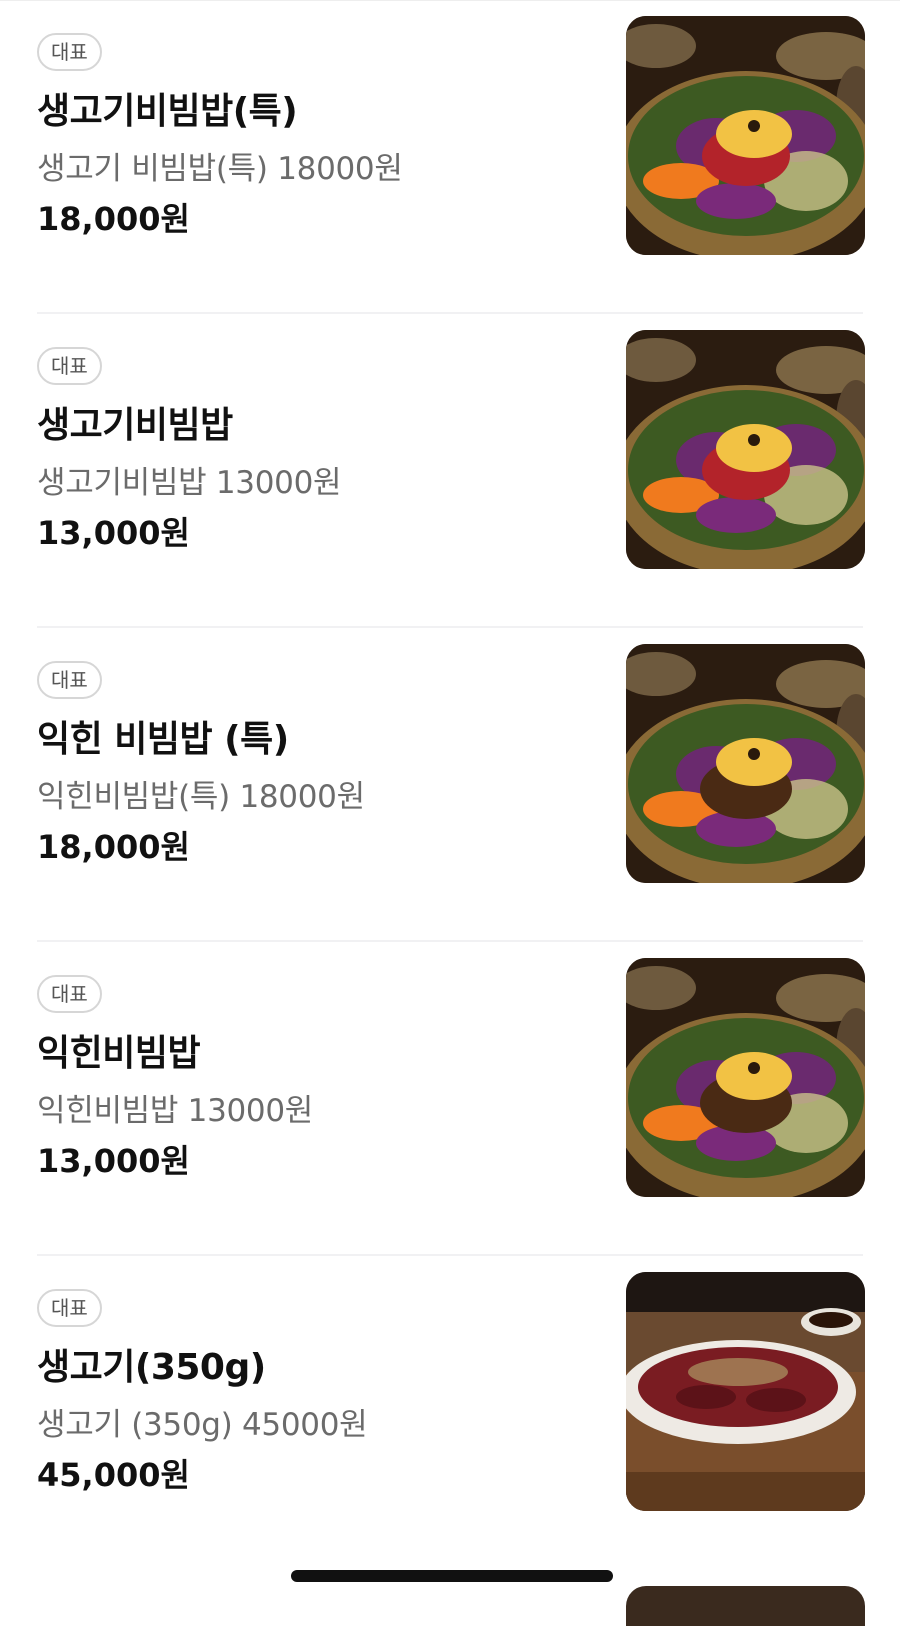 This screenshot has width=900, height=1626. I want to click on menu-item-description: 익힌비빔밥(특) 18000원, so click(201, 797).